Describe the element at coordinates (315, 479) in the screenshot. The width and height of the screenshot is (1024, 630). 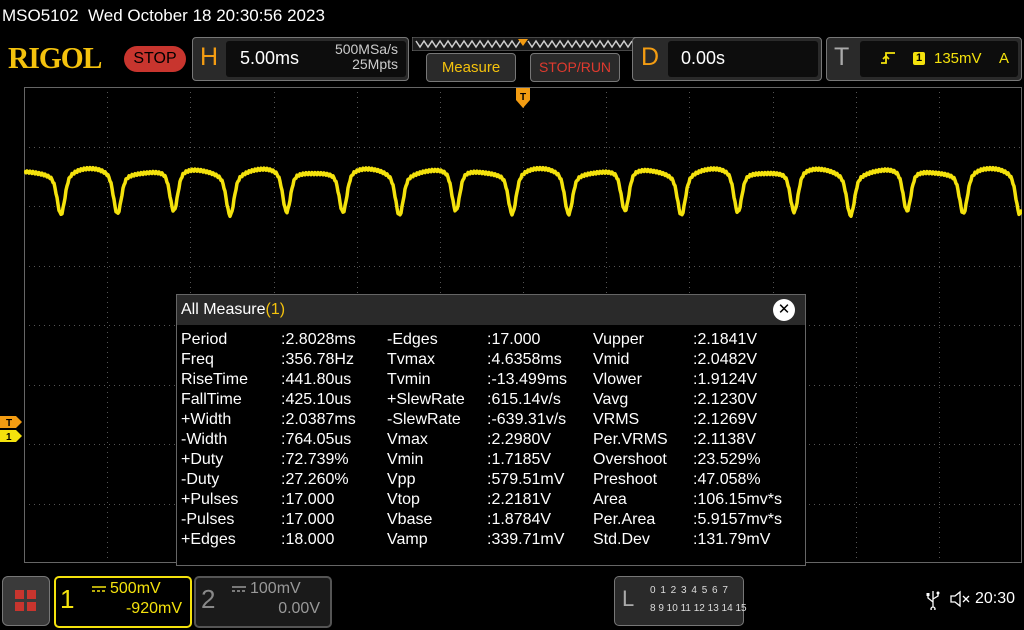
I see `measure-value: :27.260%` at that location.